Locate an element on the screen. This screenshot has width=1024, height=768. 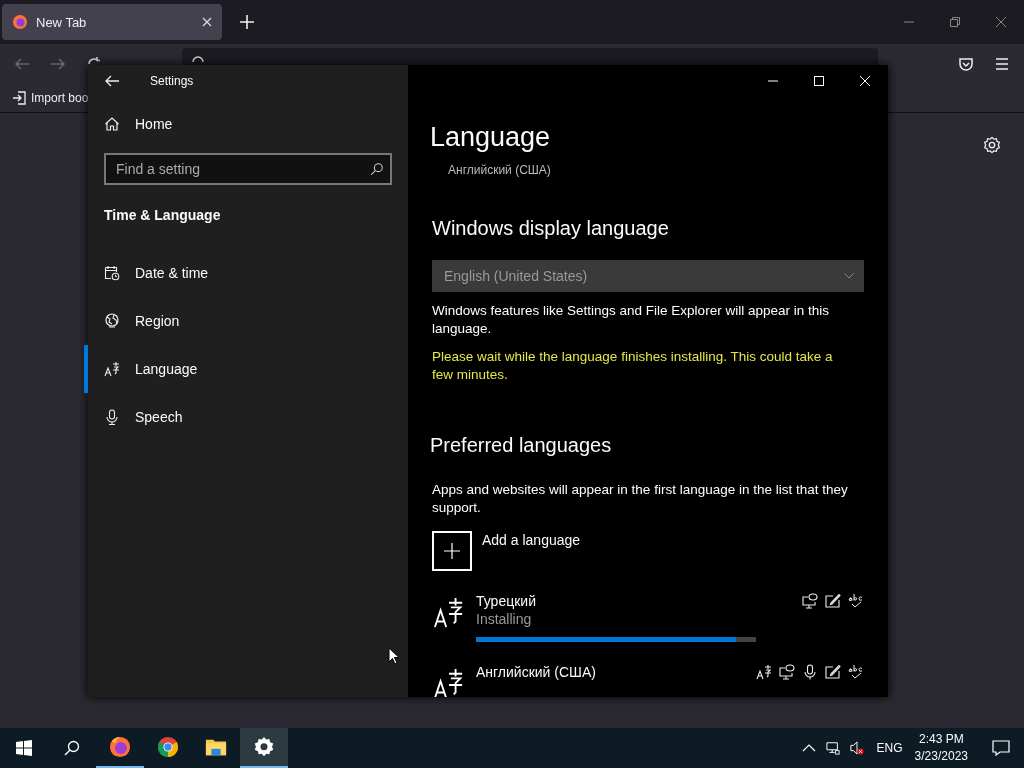
new-tab-icon is located at coordinates (247, 22).